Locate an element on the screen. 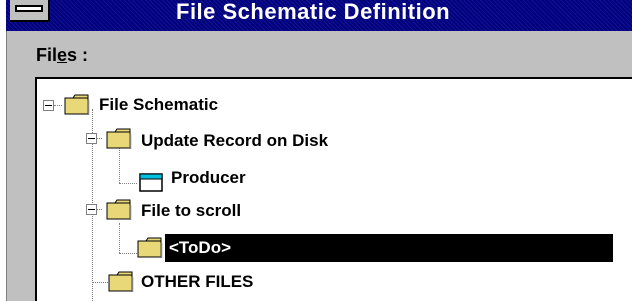  window-border is located at coordinates (3, 150).